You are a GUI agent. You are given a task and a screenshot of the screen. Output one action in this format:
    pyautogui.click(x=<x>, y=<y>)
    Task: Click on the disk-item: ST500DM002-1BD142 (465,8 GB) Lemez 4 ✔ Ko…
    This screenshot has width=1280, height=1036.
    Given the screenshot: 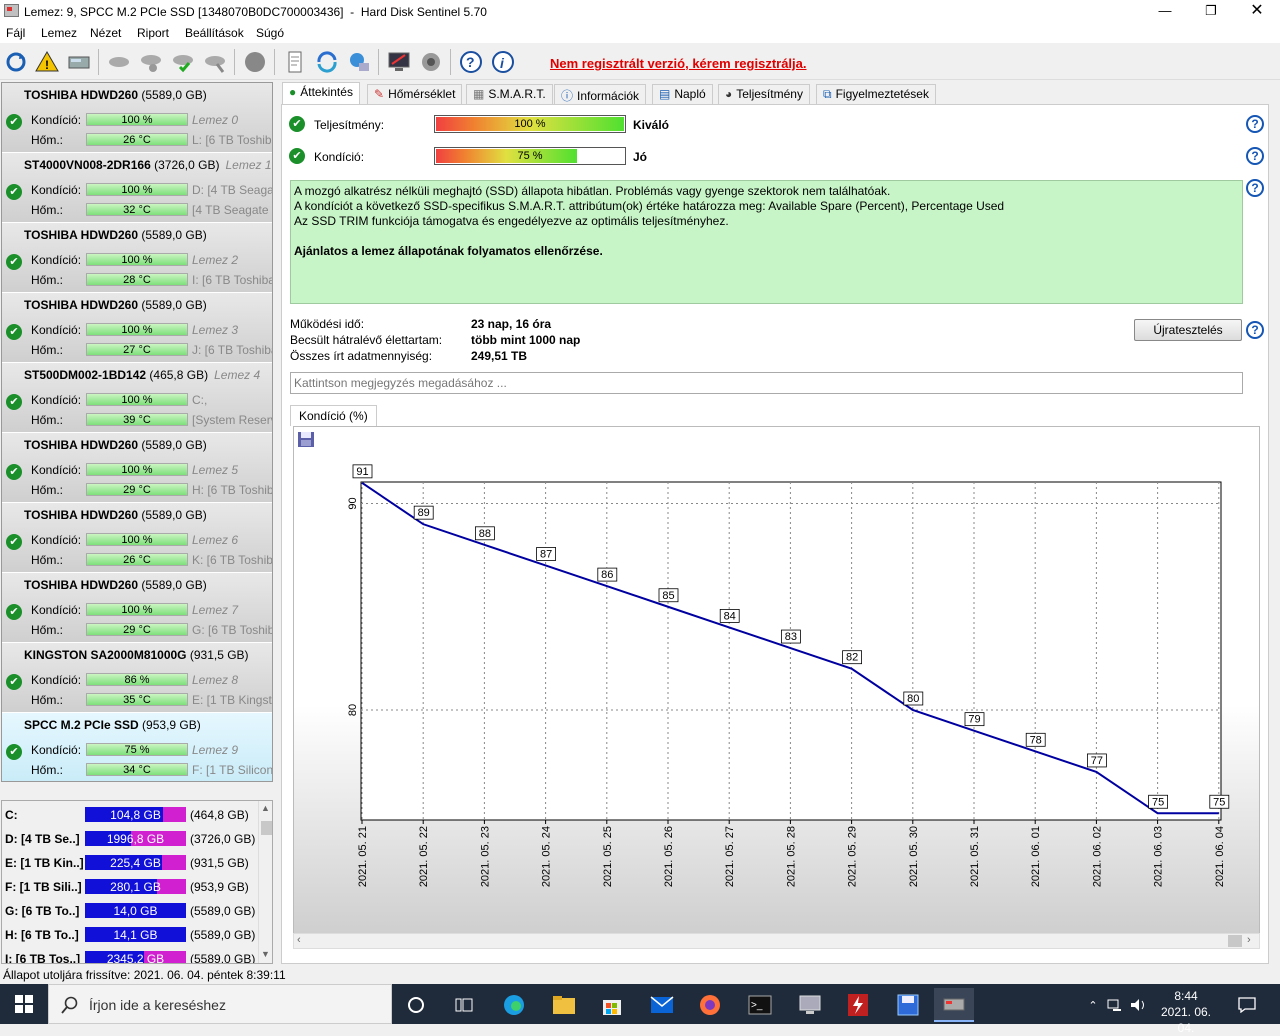 What is the action you would take?
    pyautogui.click(x=137, y=398)
    